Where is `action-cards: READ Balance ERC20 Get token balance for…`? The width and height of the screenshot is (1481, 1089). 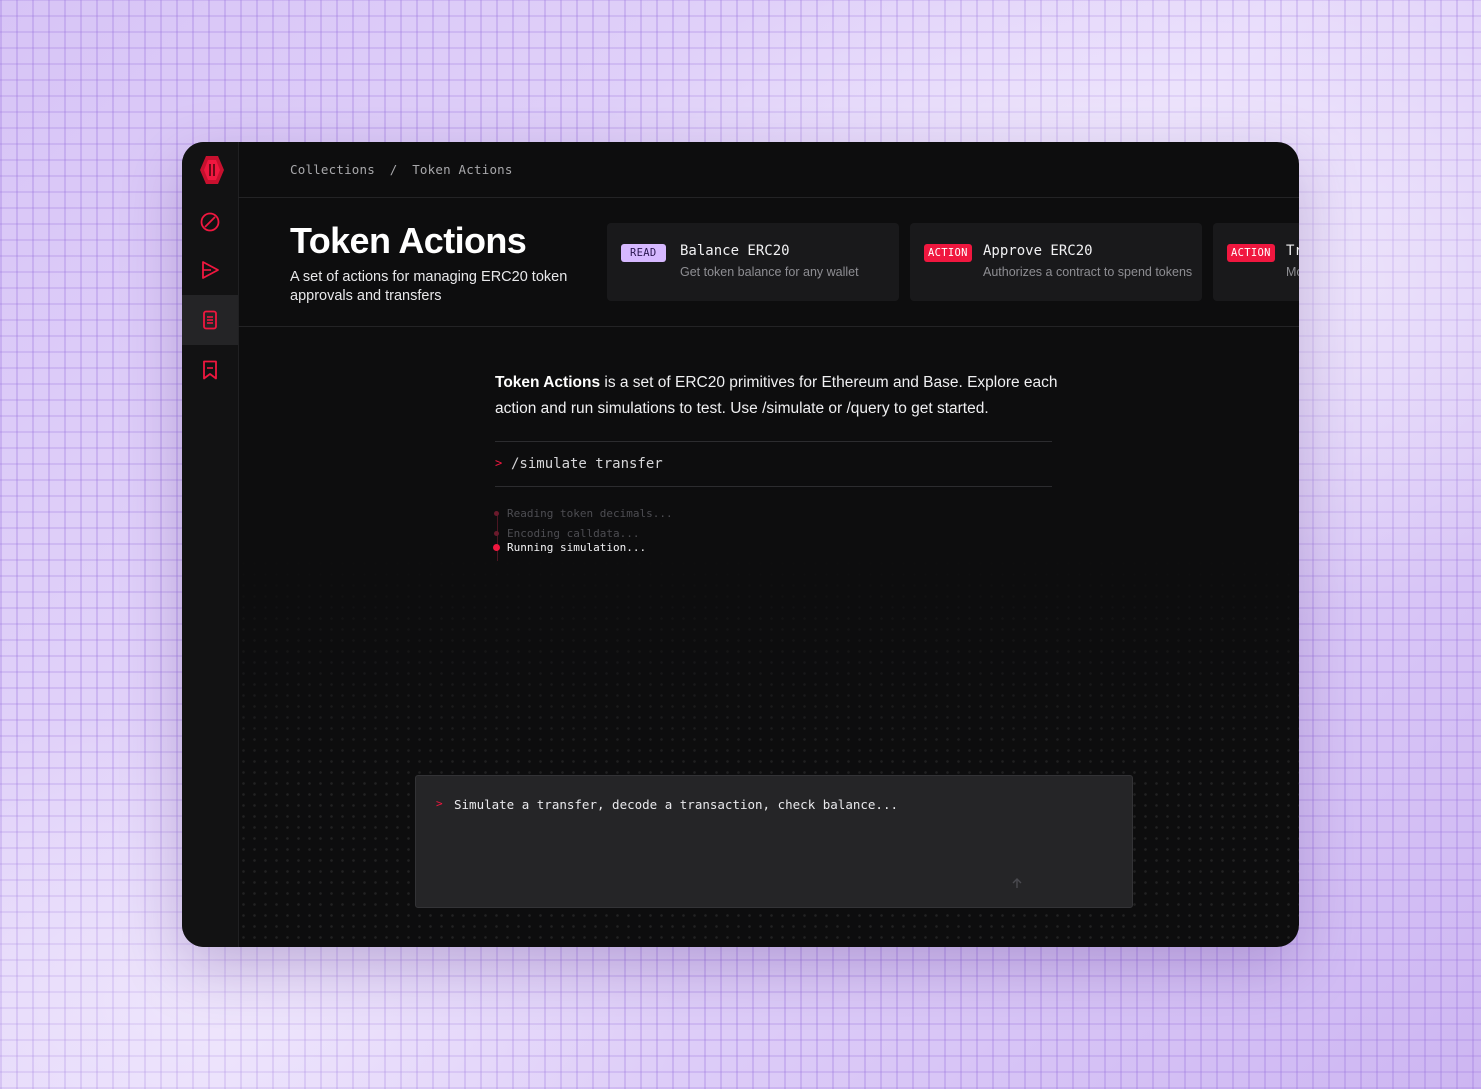
action-cards: READ Balance ERC20 Get token balance for… is located at coordinates (953, 262).